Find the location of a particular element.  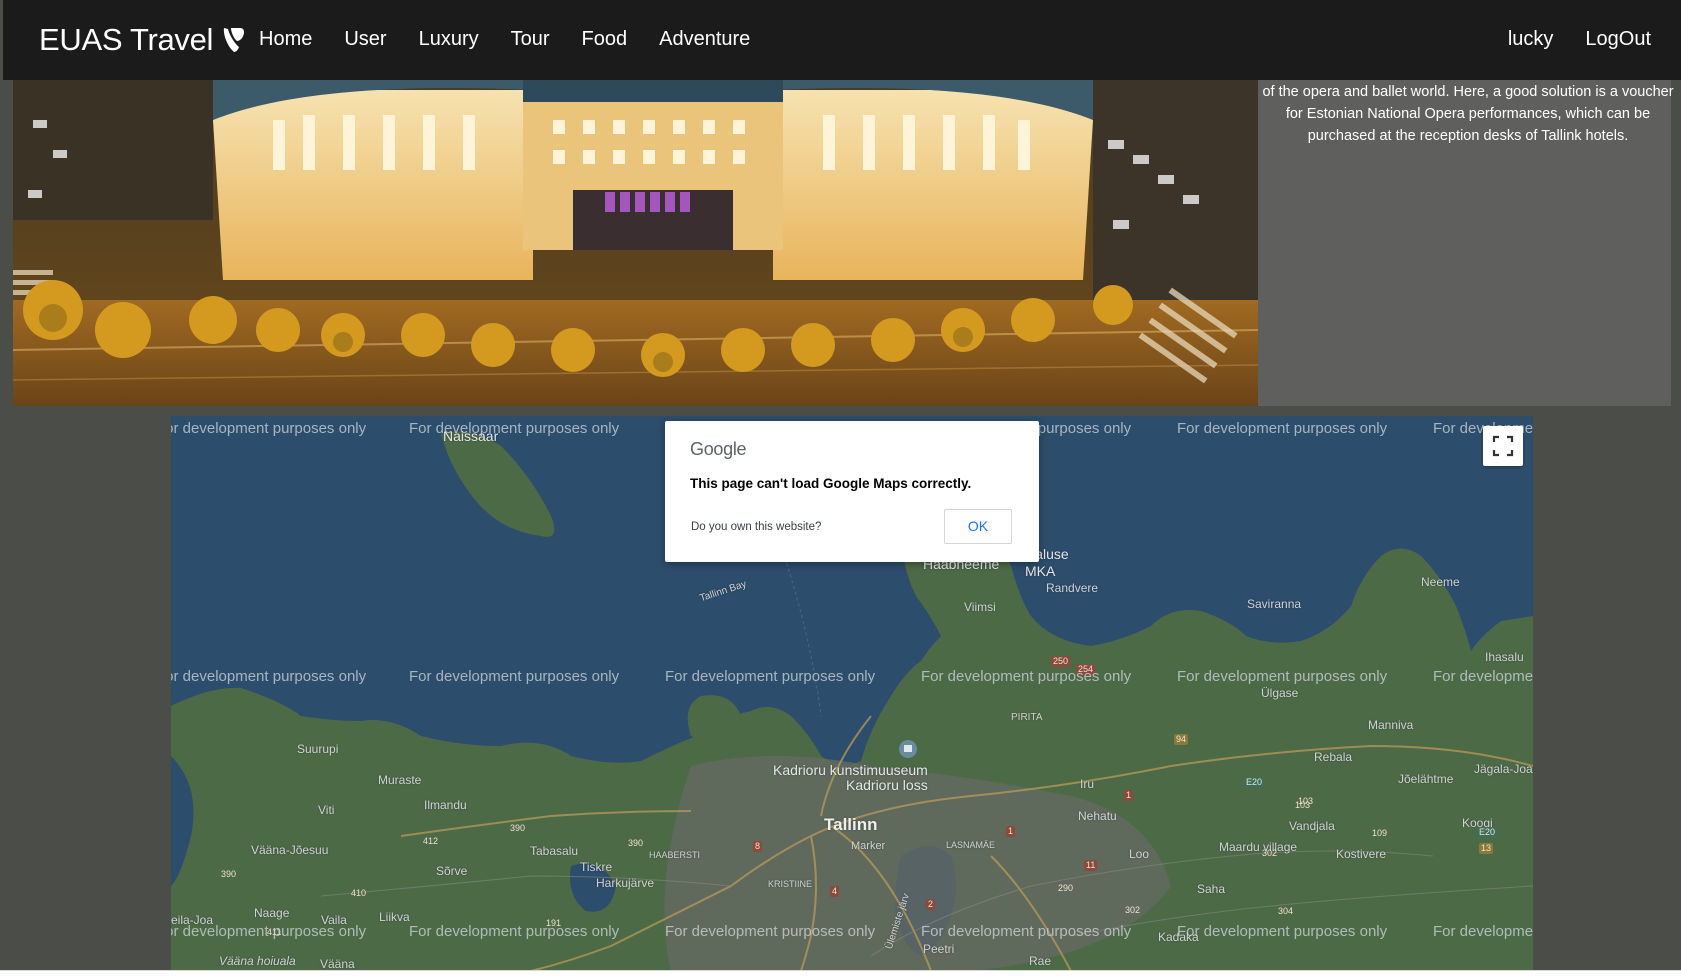

nav-home: Home is located at coordinates (285, 39).